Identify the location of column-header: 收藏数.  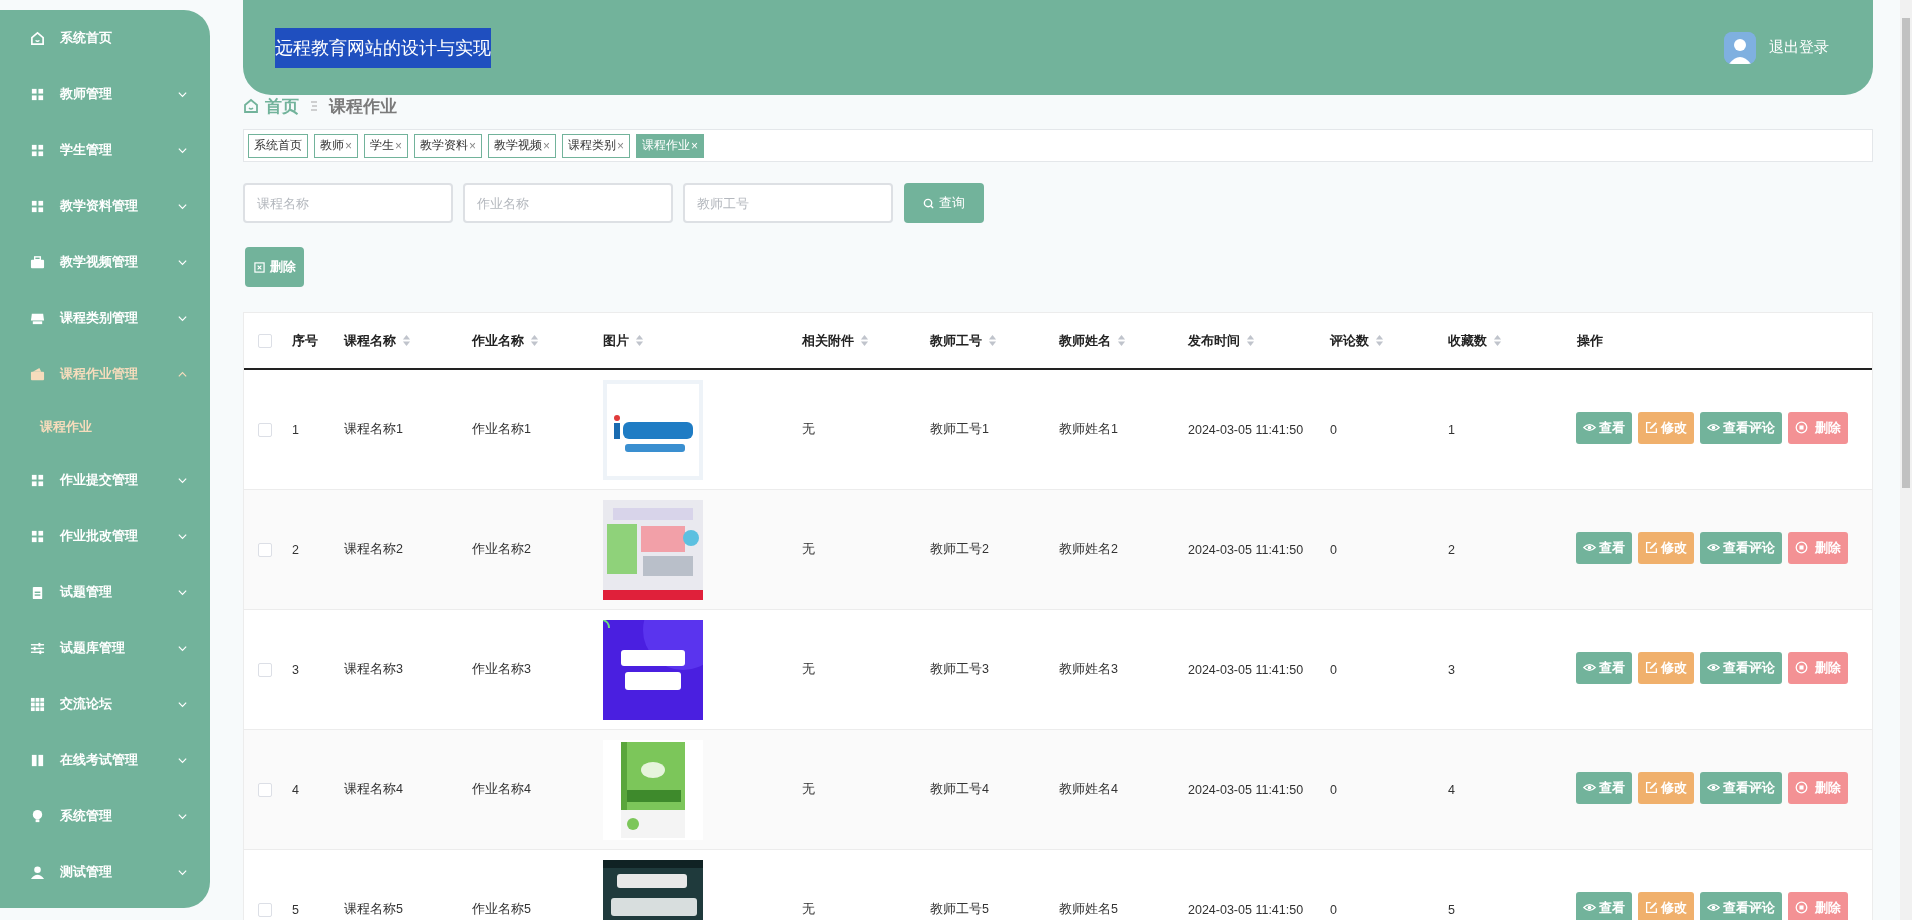
(1467, 340).